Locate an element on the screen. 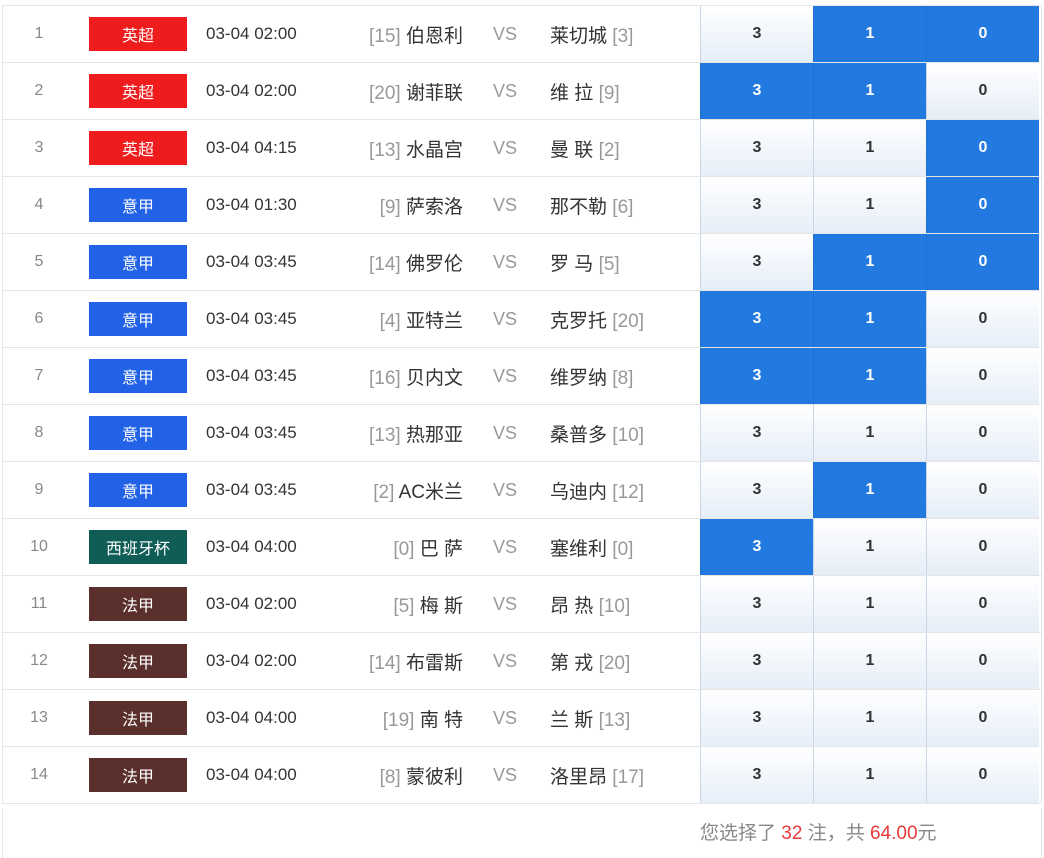 Image resolution: width=1044 pixels, height=858 pixels. home-team-name: 蒙彼利 is located at coordinates (434, 777).